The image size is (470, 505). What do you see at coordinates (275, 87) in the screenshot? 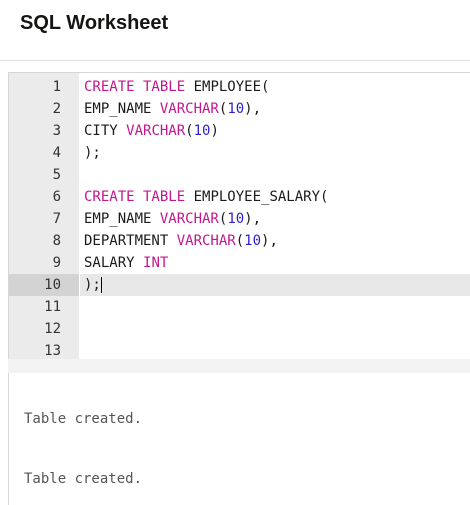
I see `code-text: CREATE TABLE EMPLOYEE(` at bounding box center [275, 87].